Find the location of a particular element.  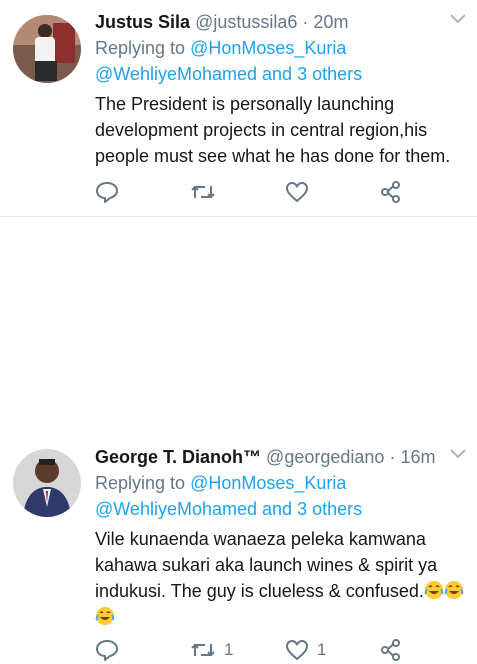

retweet-button is located at coordinates (207, 192).